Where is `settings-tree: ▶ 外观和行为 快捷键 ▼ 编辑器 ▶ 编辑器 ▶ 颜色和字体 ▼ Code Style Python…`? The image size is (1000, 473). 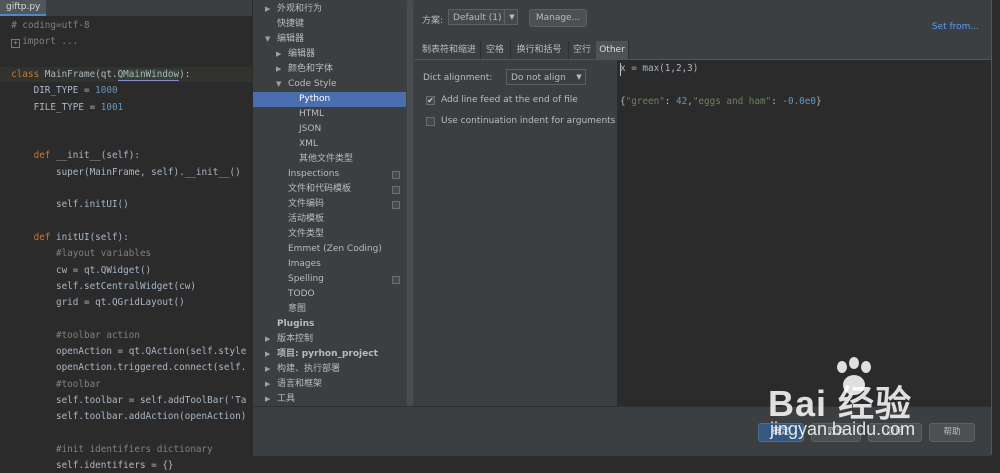 settings-tree: ▶ 外观和行为 快捷键 ▼ 编辑器 ▶ 编辑器 ▶ 颜色和字体 ▼ Code Style Python… is located at coordinates (330, 203).